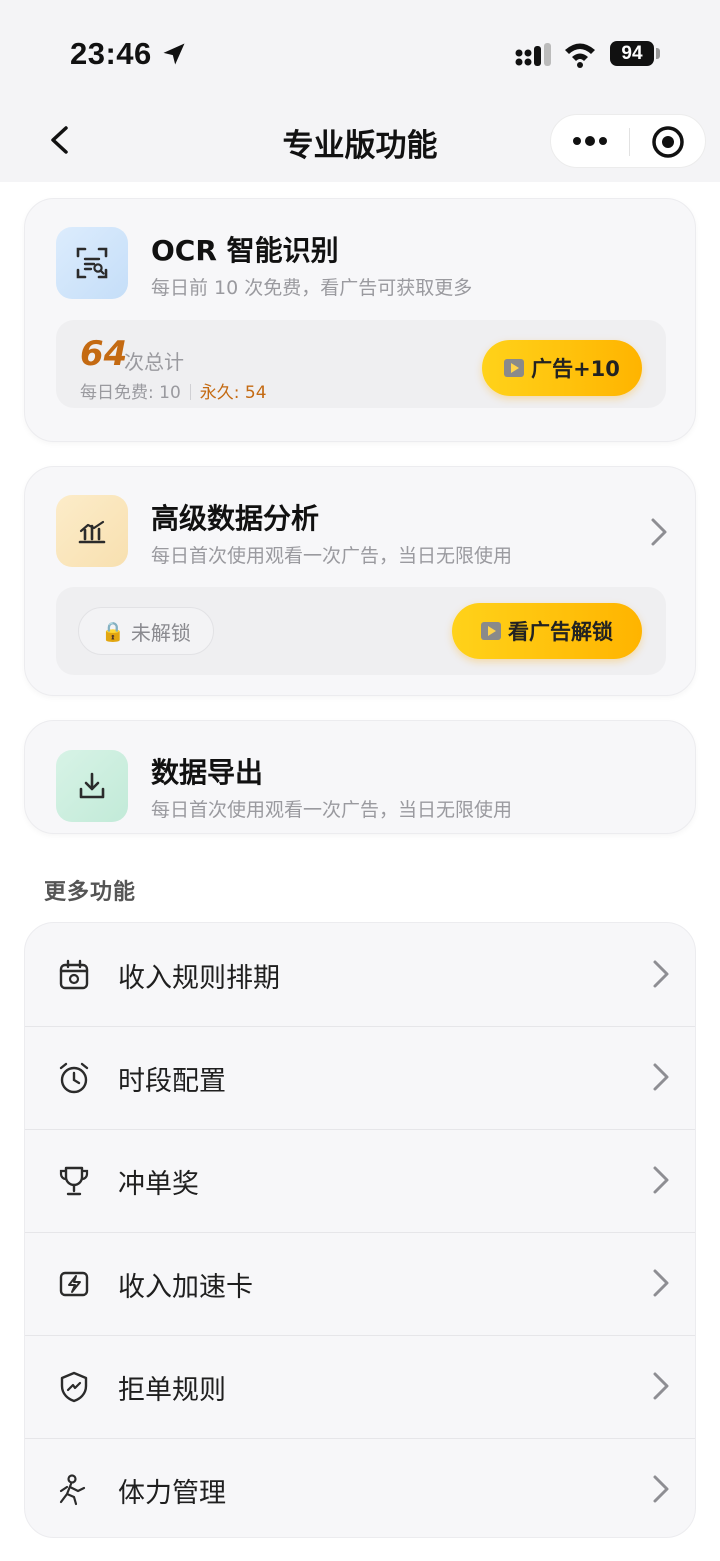 This screenshot has height=1561, width=720. I want to click on chart-icon, so click(92, 531).